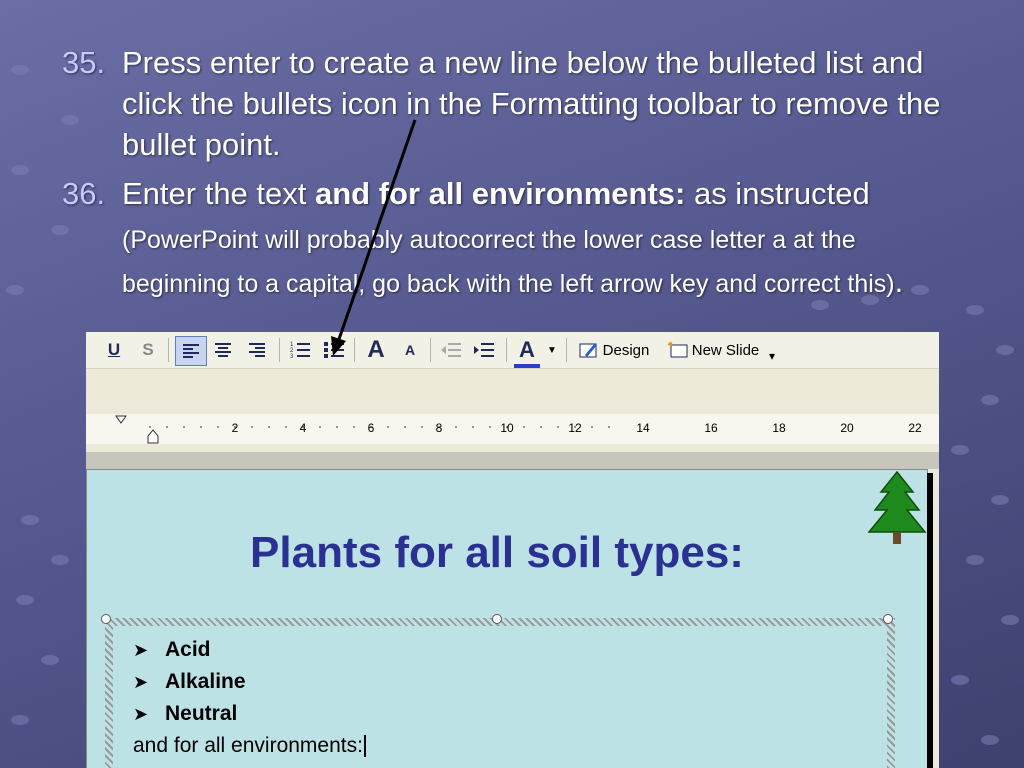 Image resolution: width=1024 pixels, height=768 pixels. I want to click on align-left-button, so click(191, 351).